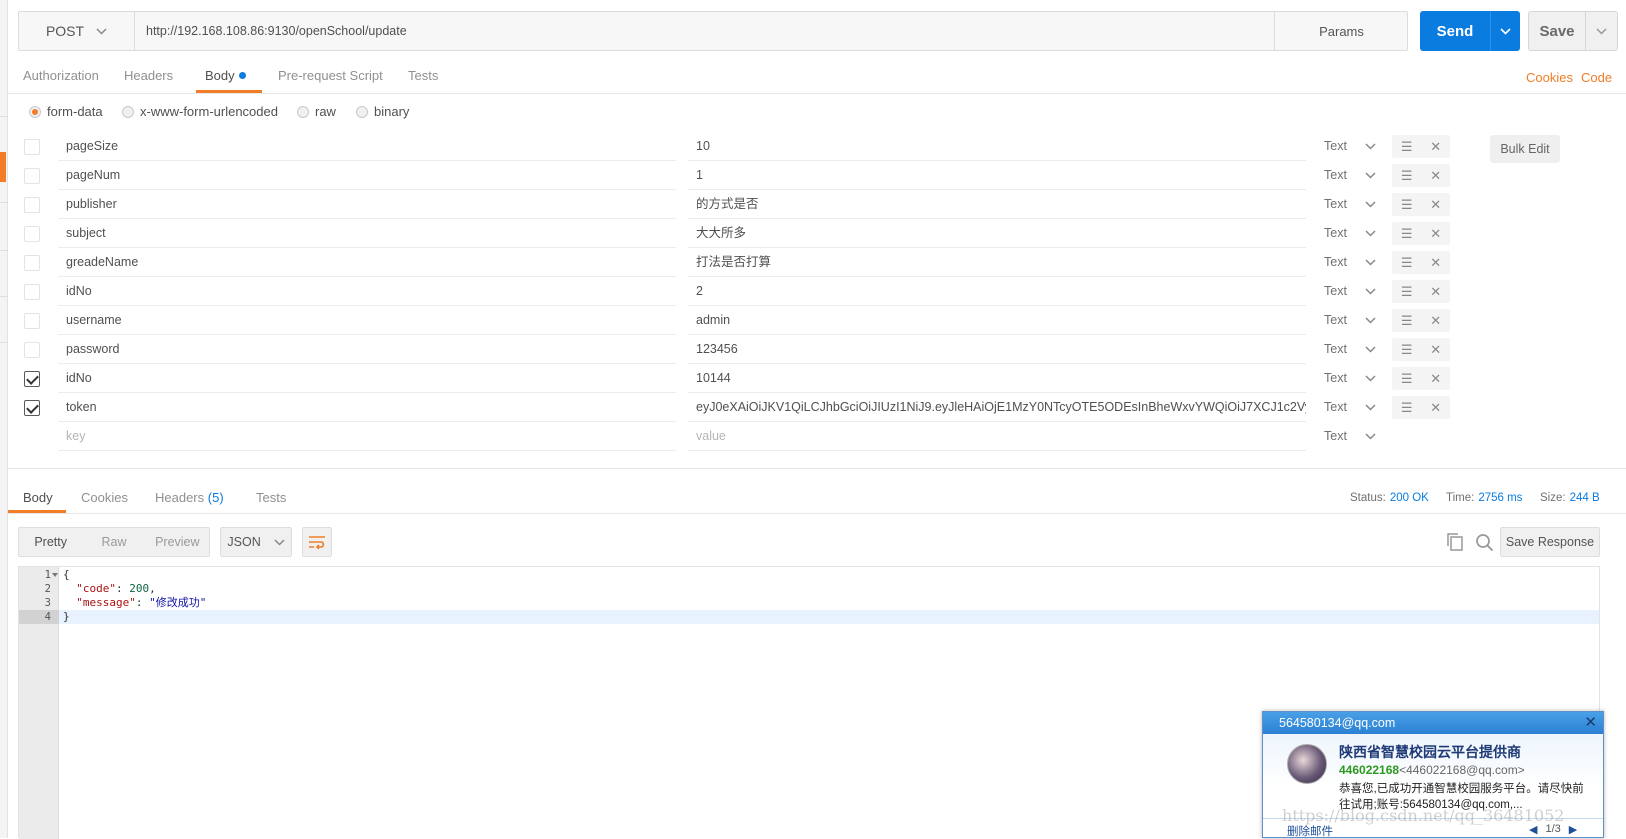 The width and height of the screenshot is (1626, 839). What do you see at coordinates (55, 575) in the screenshot?
I see `fold-arrow-icon` at bounding box center [55, 575].